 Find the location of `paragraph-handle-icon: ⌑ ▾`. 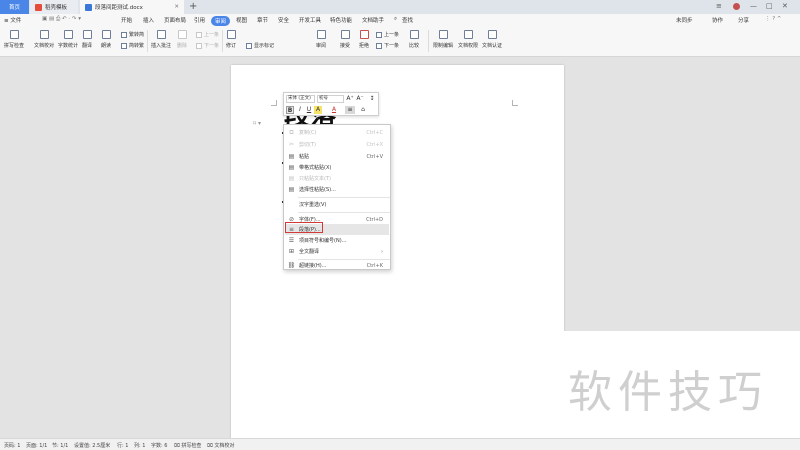

paragraph-handle-icon: ⌑ ▾ is located at coordinates (257, 123).